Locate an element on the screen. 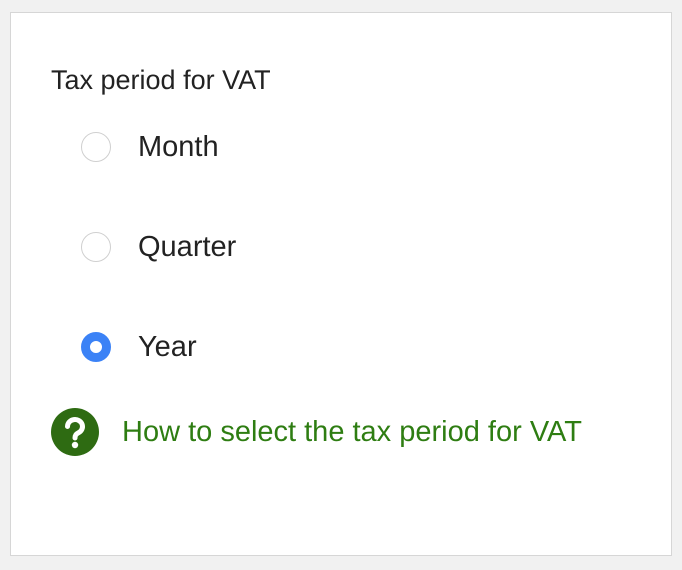 The image size is (682, 570). field-label: Tax period for VAT is located at coordinates (161, 80).